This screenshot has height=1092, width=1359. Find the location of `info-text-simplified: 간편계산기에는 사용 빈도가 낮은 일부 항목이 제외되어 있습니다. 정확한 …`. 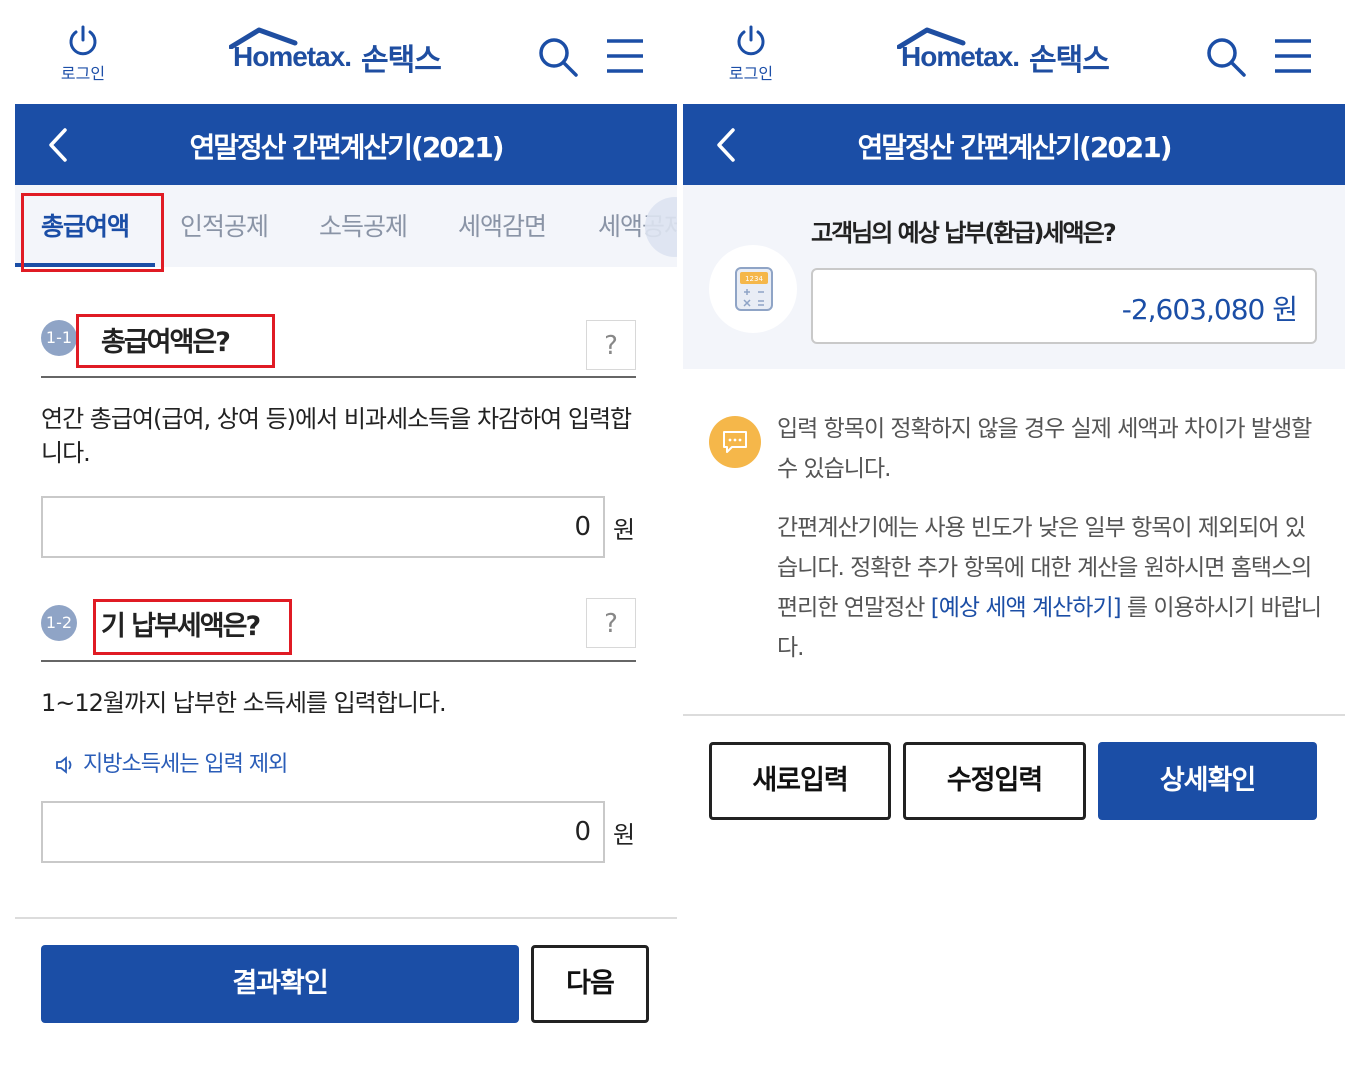

info-text-simplified: 간편계산기에는 사용 빈도가 낮은 일부 항목이 제외되어 있습니다. 정확한 … is located at coordinates (1049, 588).